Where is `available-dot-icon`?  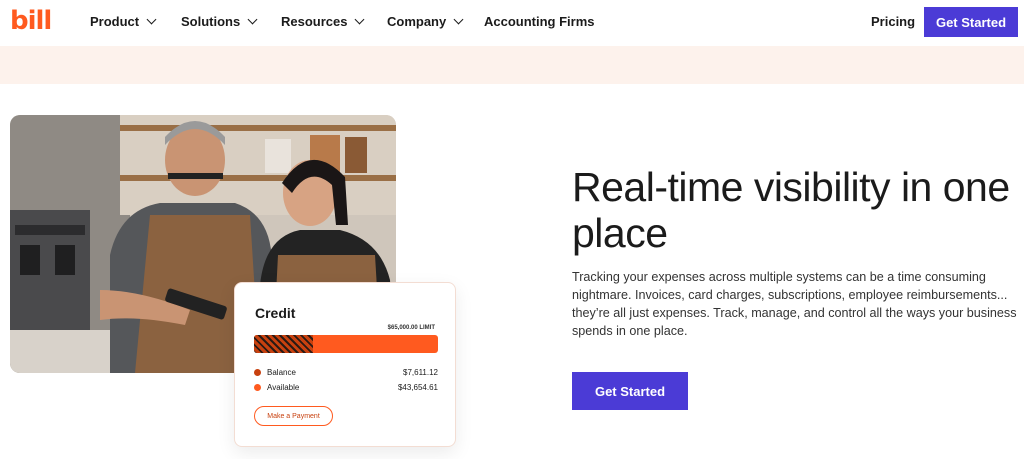
available-dot-icon is located at coordinates (257, 387).